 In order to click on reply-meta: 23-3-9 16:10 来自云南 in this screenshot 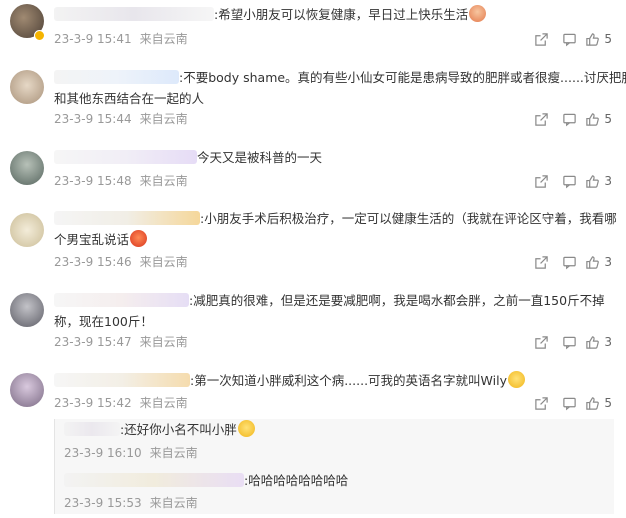, I will do `click(131, 453)`.